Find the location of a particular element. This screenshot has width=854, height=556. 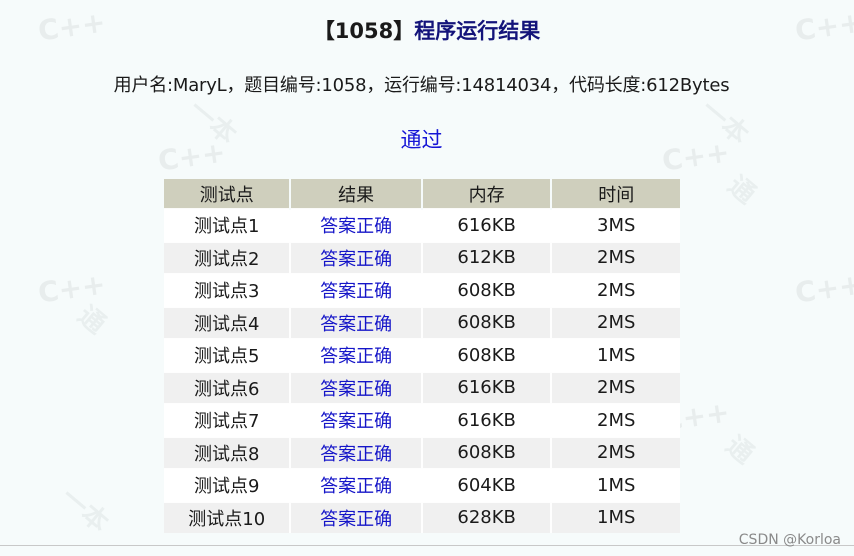

cell-memory: 628KB is located at coordinates (486, 516).